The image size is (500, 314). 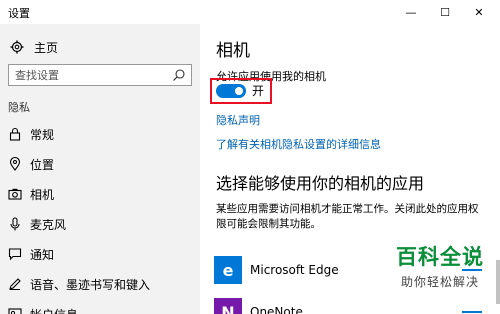 What do you see at coordinates (15, 284) in the screenshot?
I see `pen-icon` at bounding box center [15, 284].